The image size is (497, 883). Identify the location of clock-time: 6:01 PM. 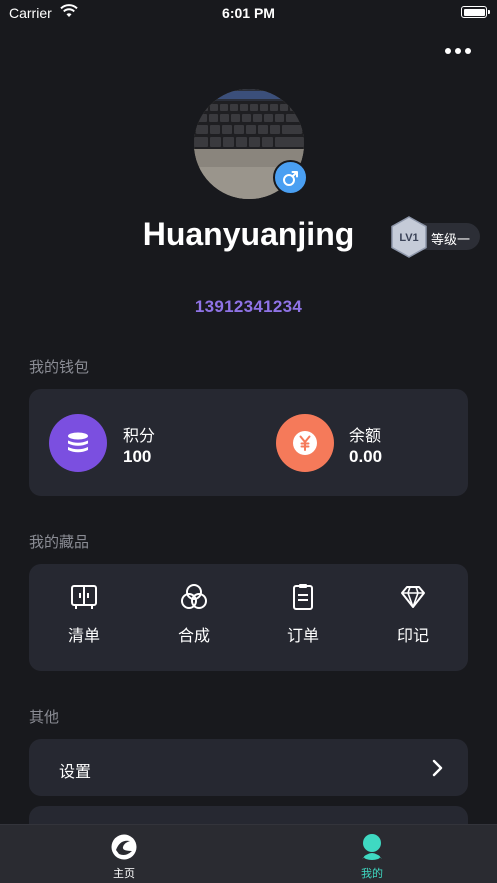
(248, 13).